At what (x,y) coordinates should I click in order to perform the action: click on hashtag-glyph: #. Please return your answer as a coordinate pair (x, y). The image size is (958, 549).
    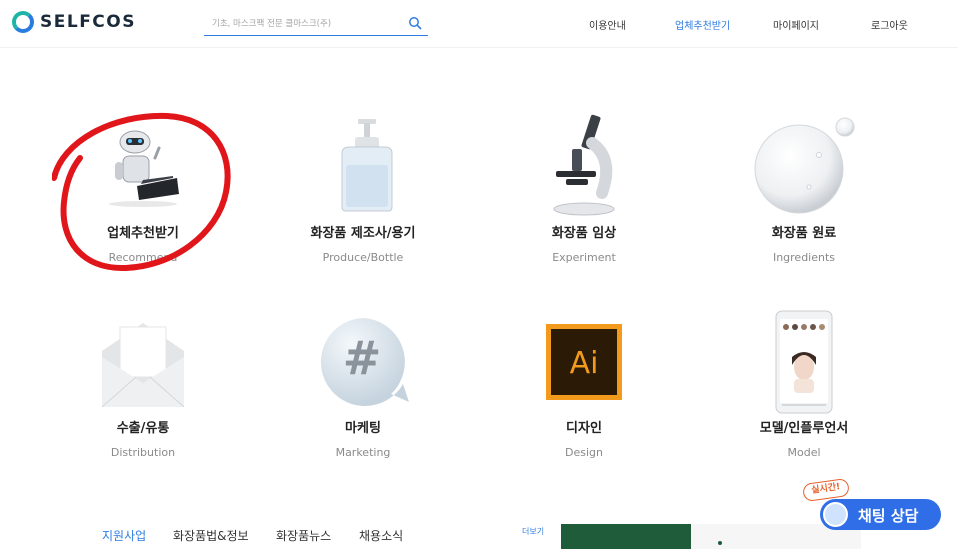
    Looking at the image, I should click on (362, 358).